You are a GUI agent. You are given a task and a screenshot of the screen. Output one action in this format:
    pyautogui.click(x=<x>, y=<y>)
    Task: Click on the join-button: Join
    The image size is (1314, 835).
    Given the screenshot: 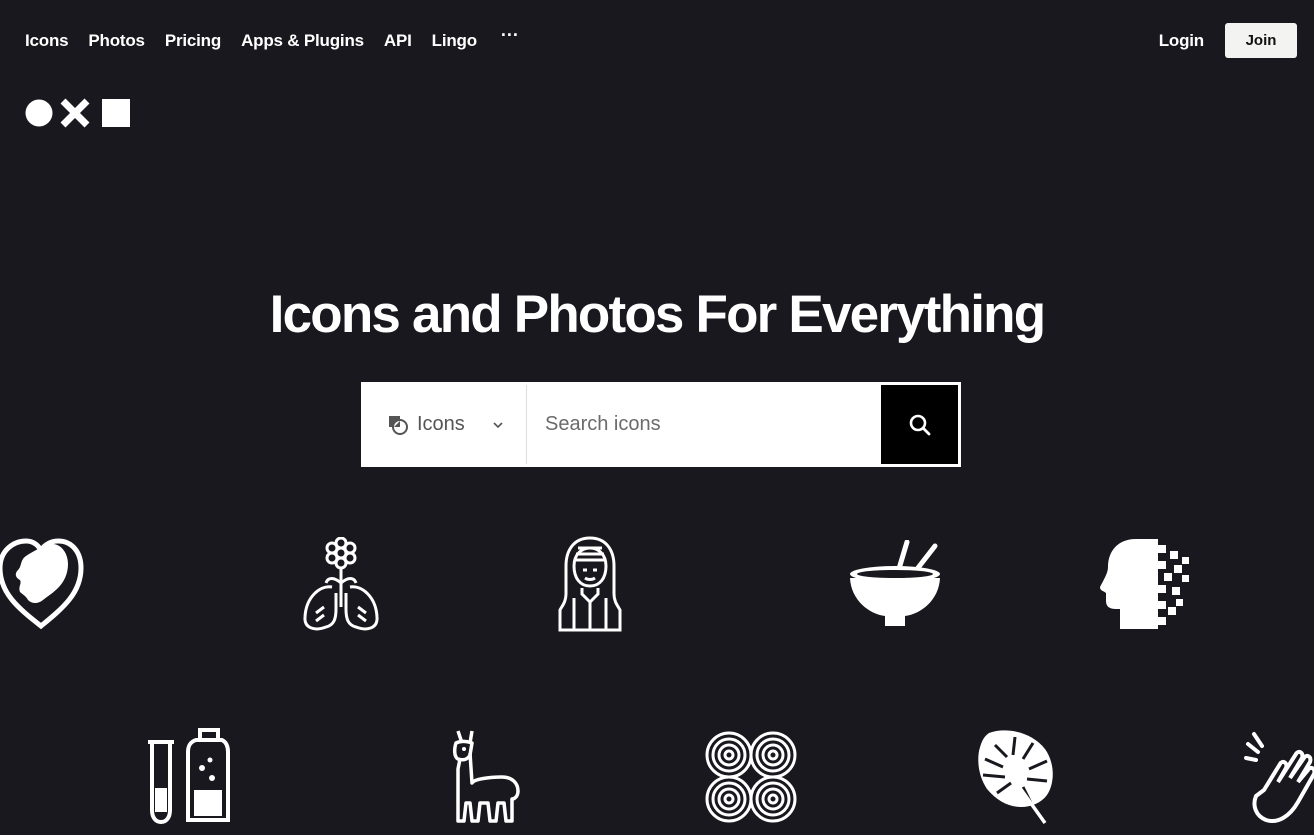 What is the action you would take?
    pyautogui.click(x=1261, y=40)
    